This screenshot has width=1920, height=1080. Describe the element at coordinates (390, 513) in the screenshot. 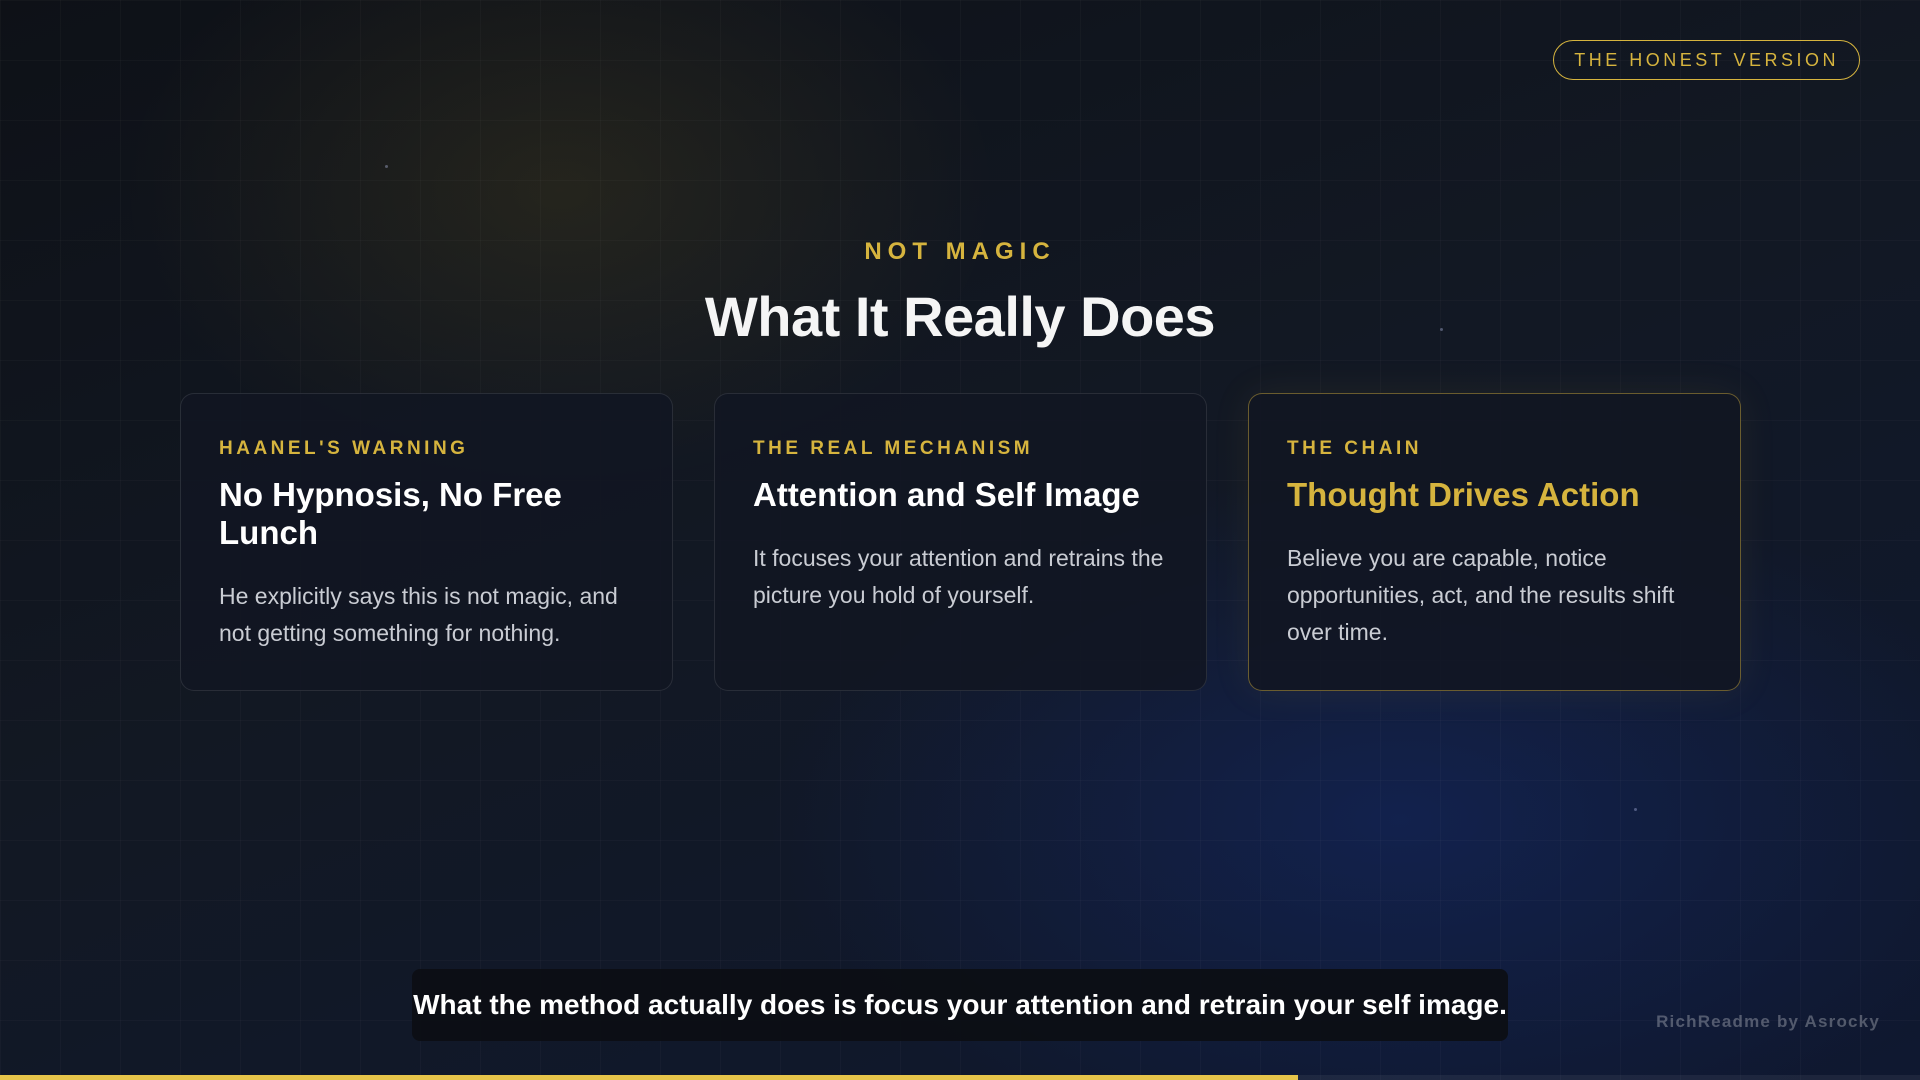

I see `card-title: No Hypnosis, No Free Lunch` at that location.